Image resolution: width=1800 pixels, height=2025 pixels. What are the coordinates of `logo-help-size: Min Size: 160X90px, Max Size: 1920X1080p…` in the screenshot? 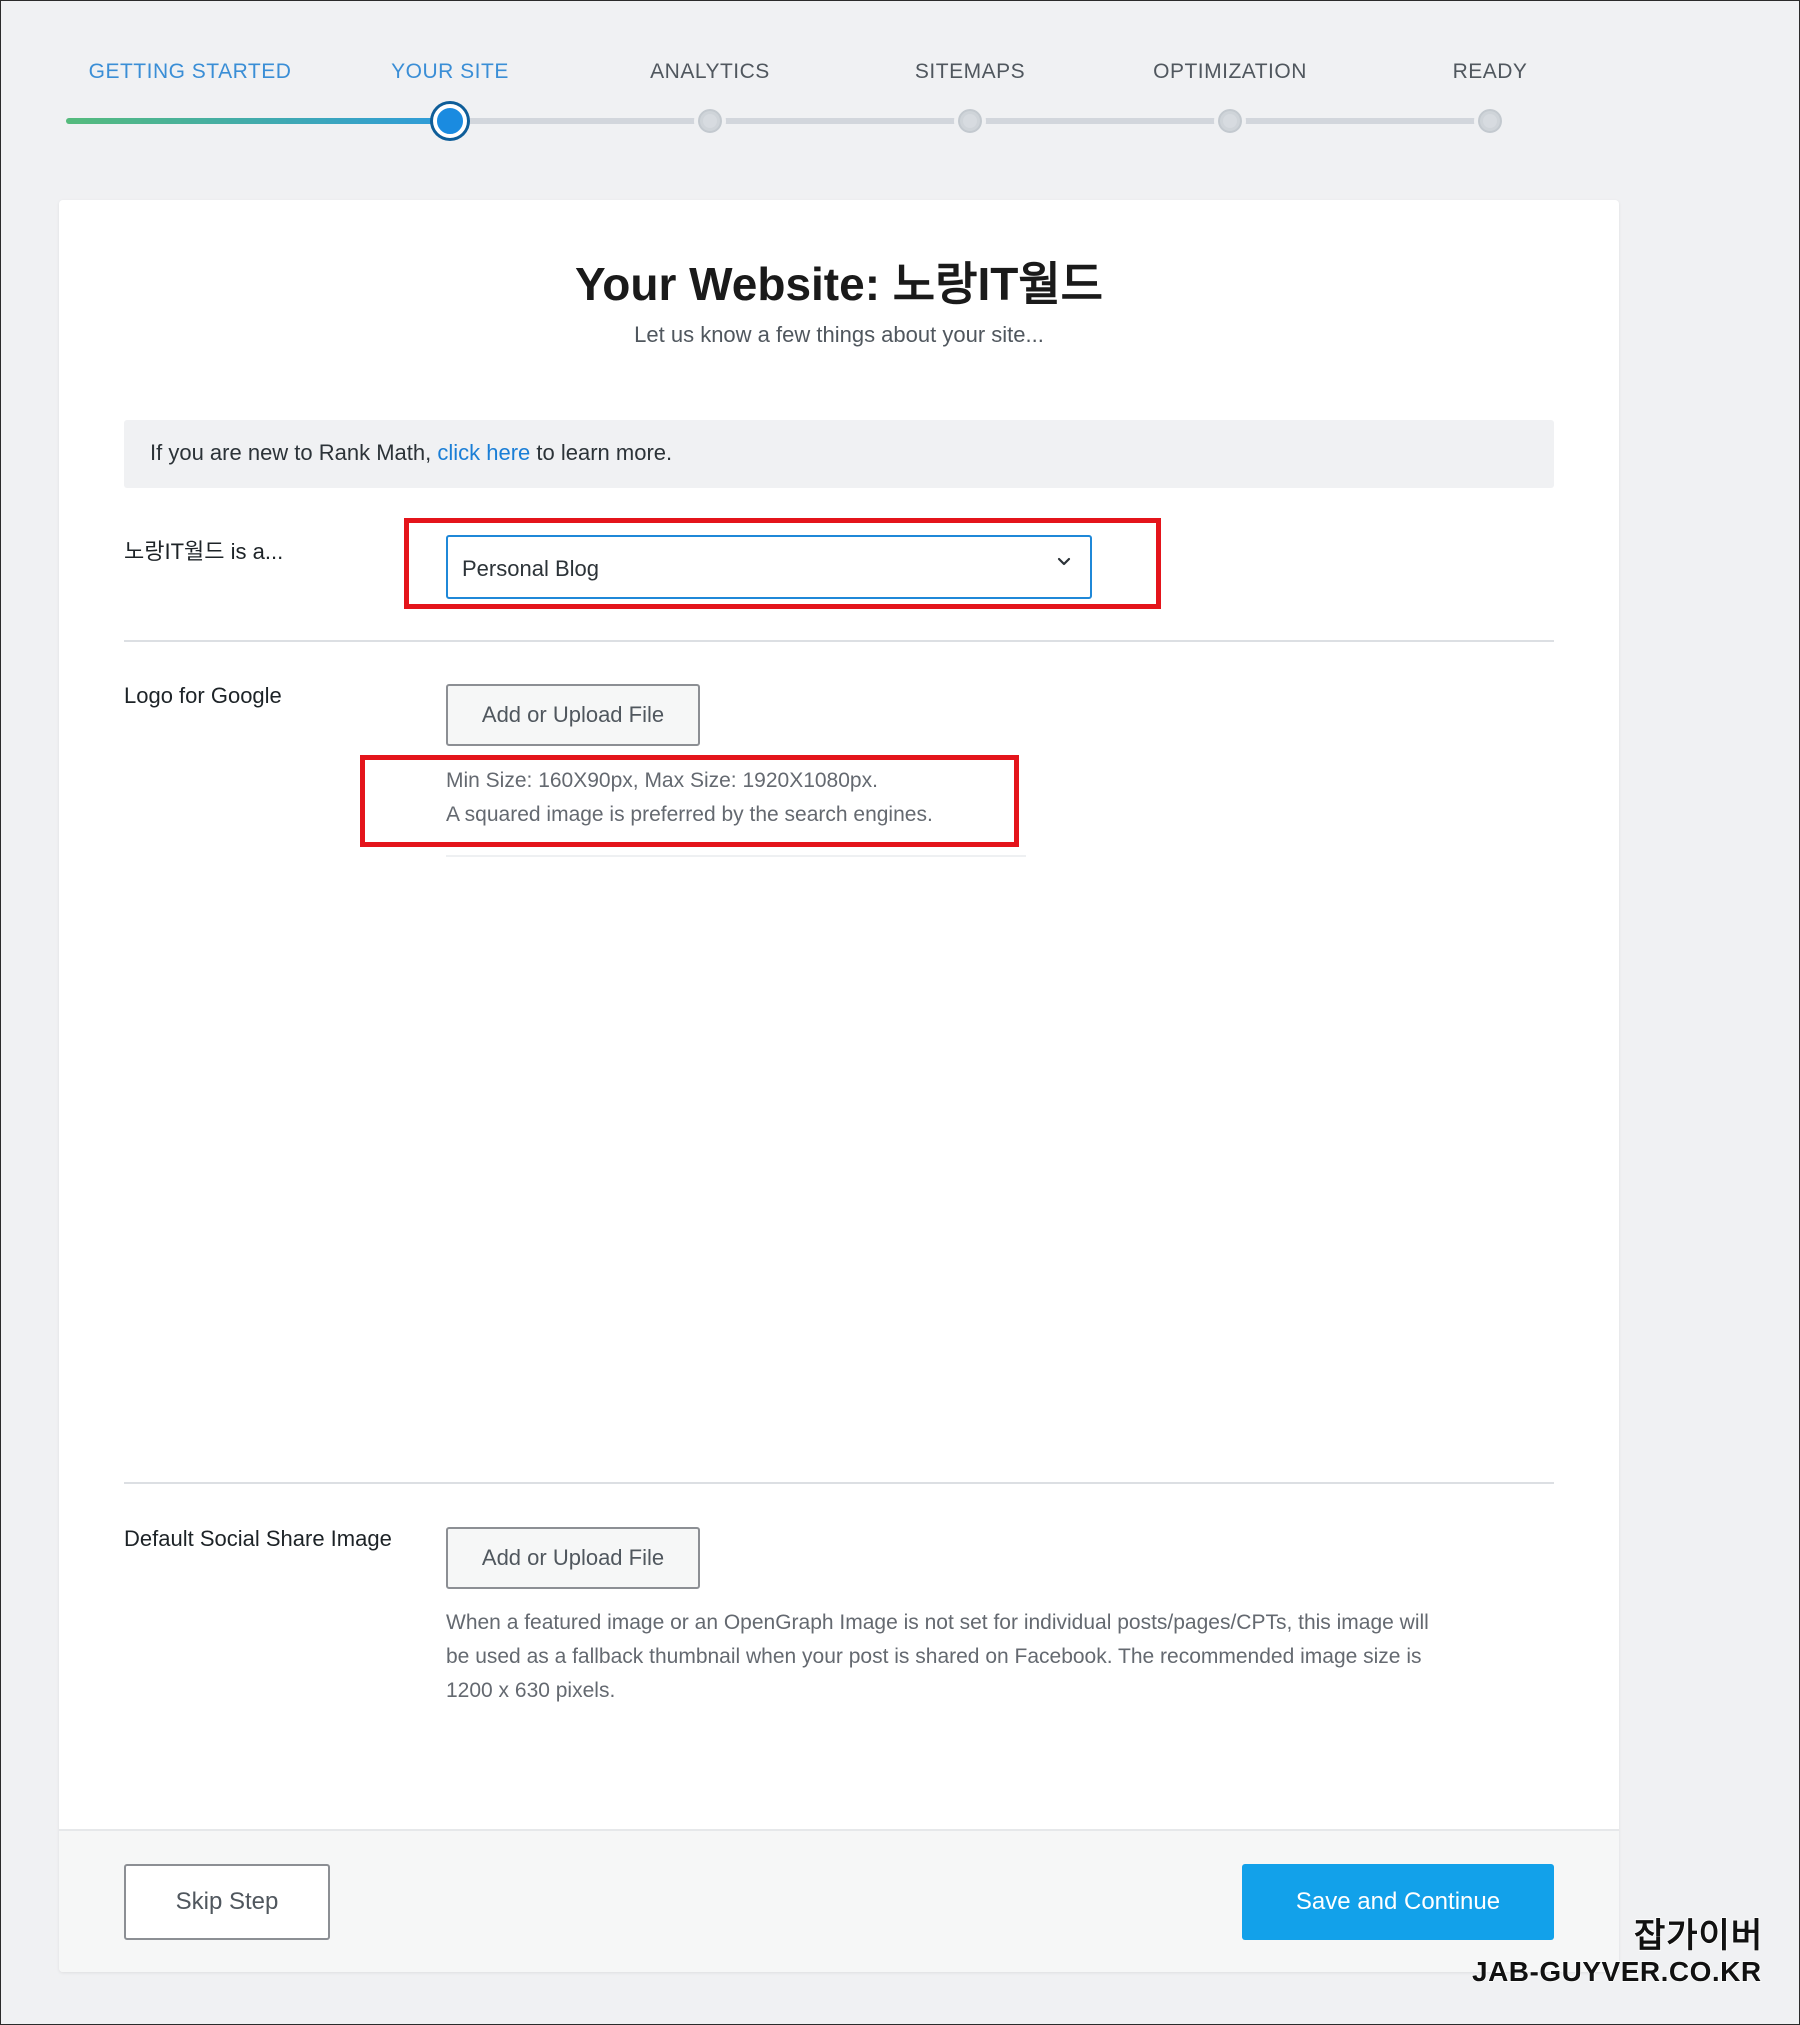 It's located at (662, 780).